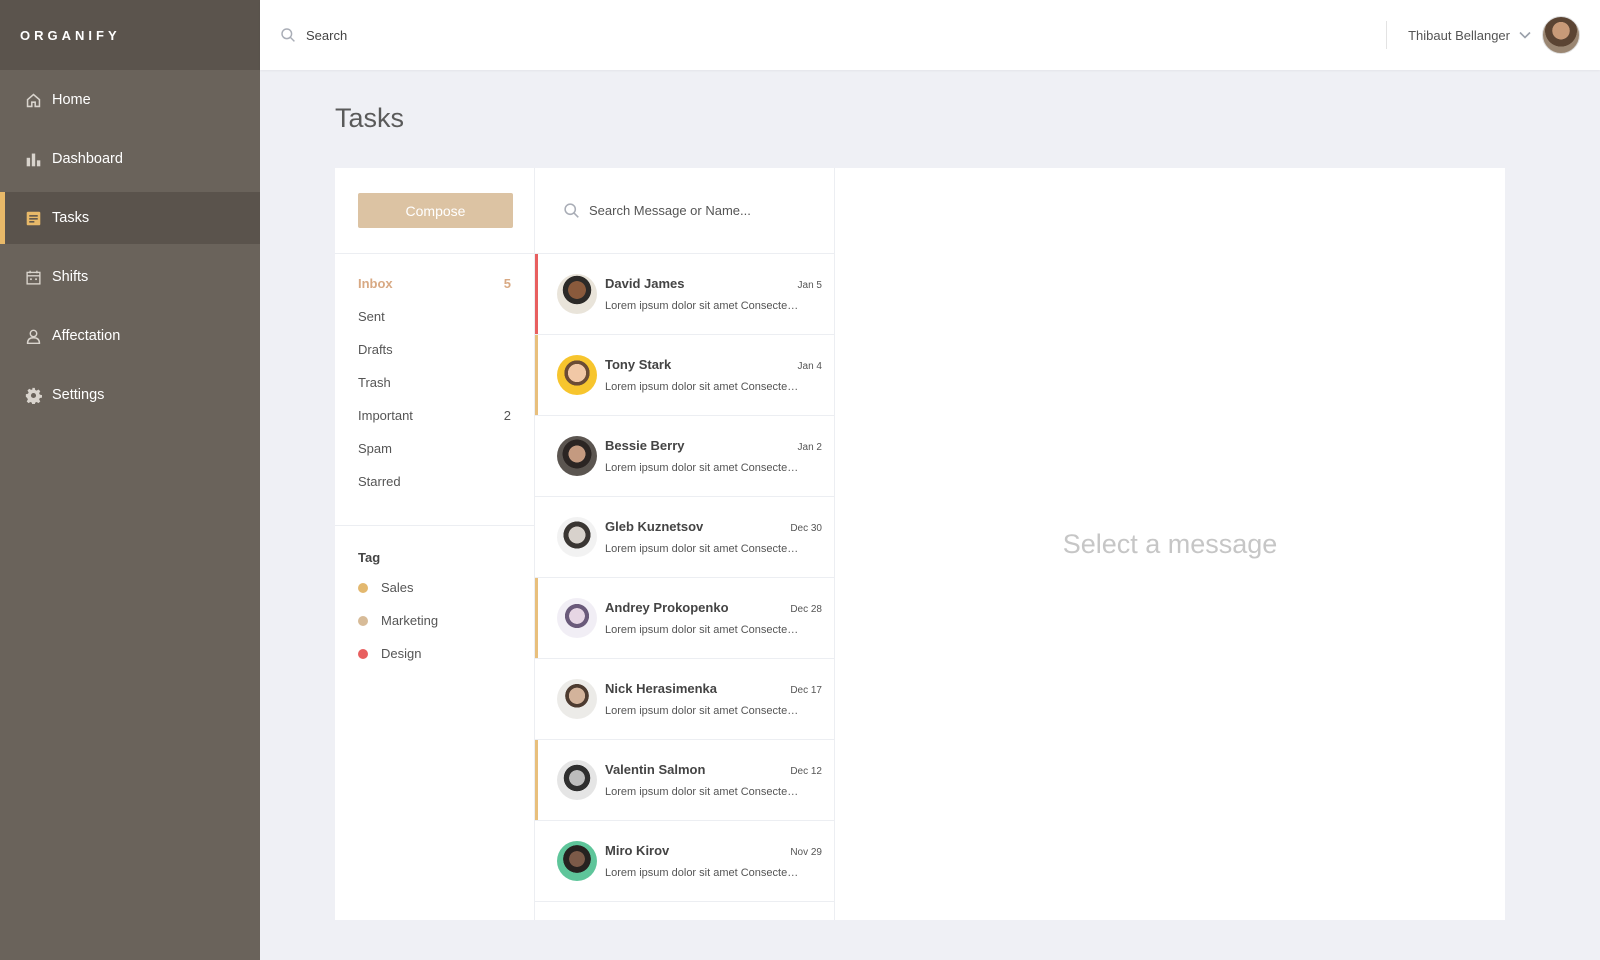 The height and width of the screenshot is (960, 1600). Describe the element at coordinates (130, 277) in the screenshot. I see `nav-item-shifts: Shifts` at that location.